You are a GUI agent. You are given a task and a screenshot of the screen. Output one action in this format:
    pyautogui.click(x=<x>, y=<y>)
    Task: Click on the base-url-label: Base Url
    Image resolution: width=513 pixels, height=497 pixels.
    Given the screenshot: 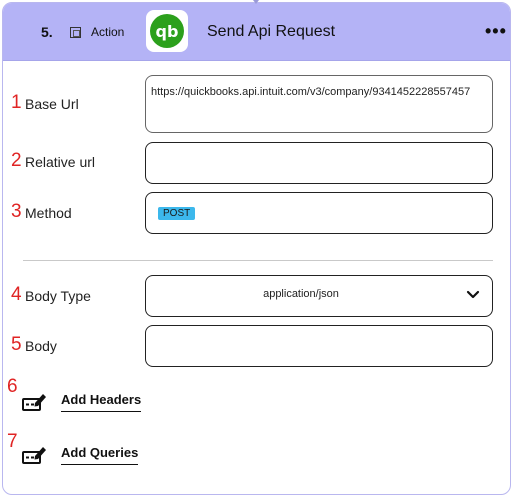 What is the action you would take?
    pyautogui.click(x=52, y=104)
    